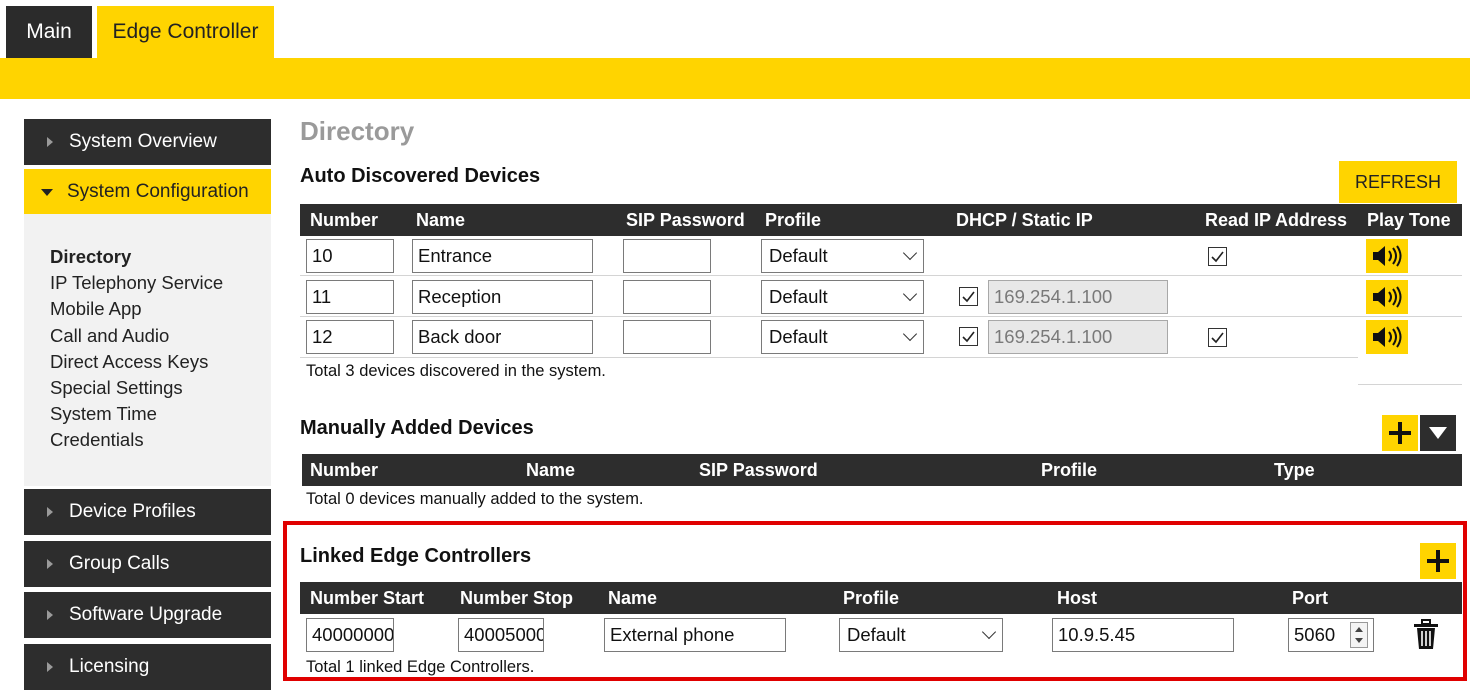 Image resolution: width=1470 pixels, height=694 pixels. I want to click on sidebar-subitem-system-time: System Time, so click(160, 414).